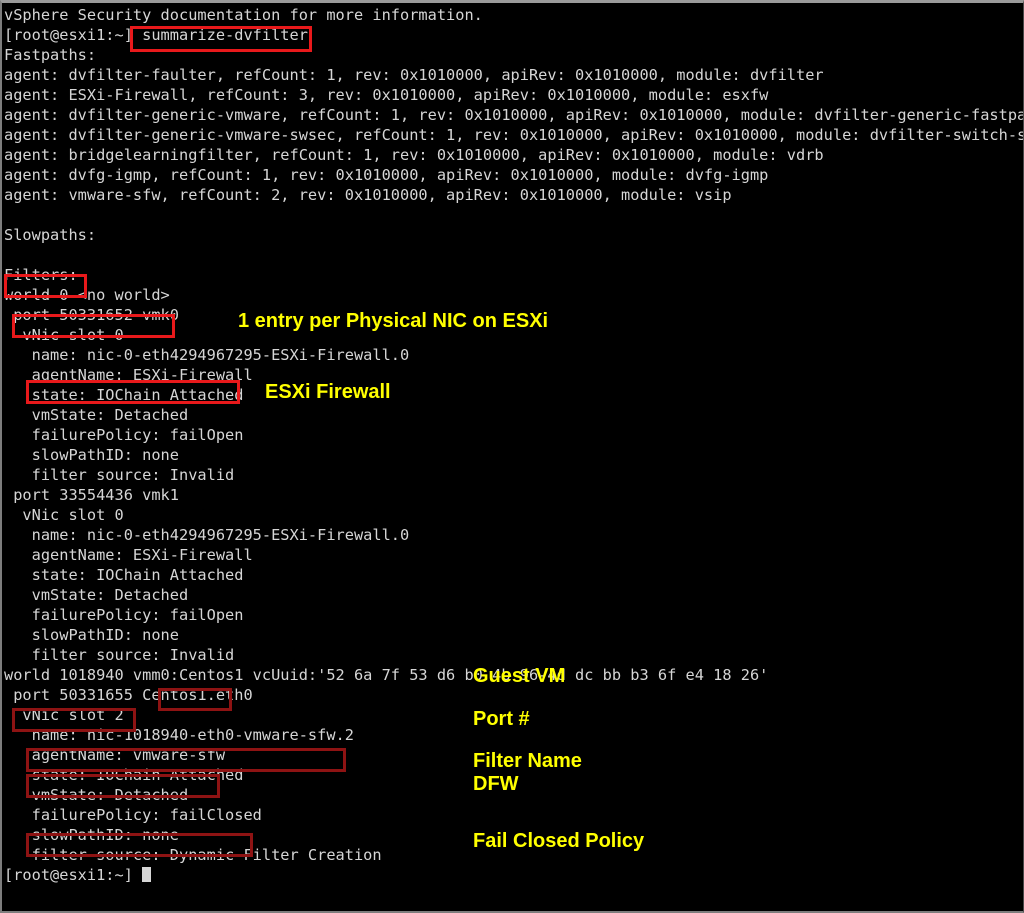  What do you see at coordinates (156, 35) in the screenshot?
I see `terminal-line: [root@esxi1:~] summarize-dvfilter` at bounding box center [156, 35].